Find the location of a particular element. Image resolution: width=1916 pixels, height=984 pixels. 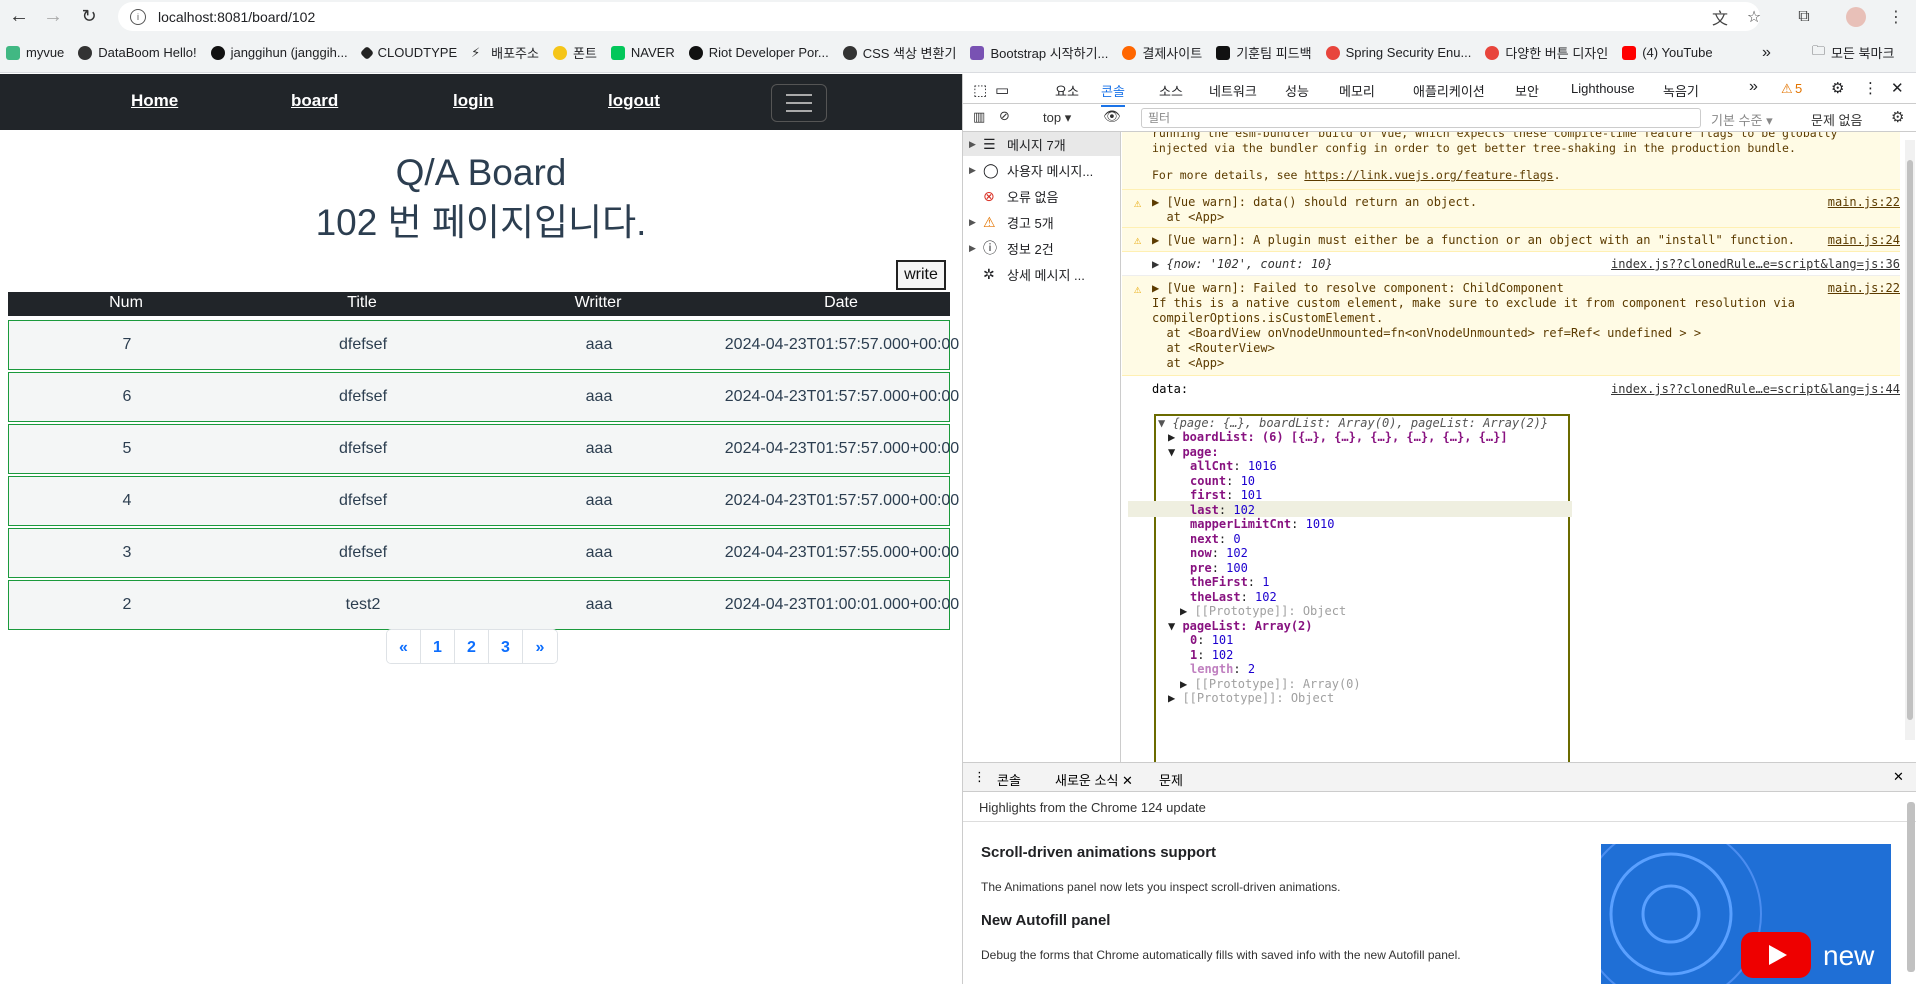

close-devtools-icon: ✕ is located at coordinates (1897, 88).